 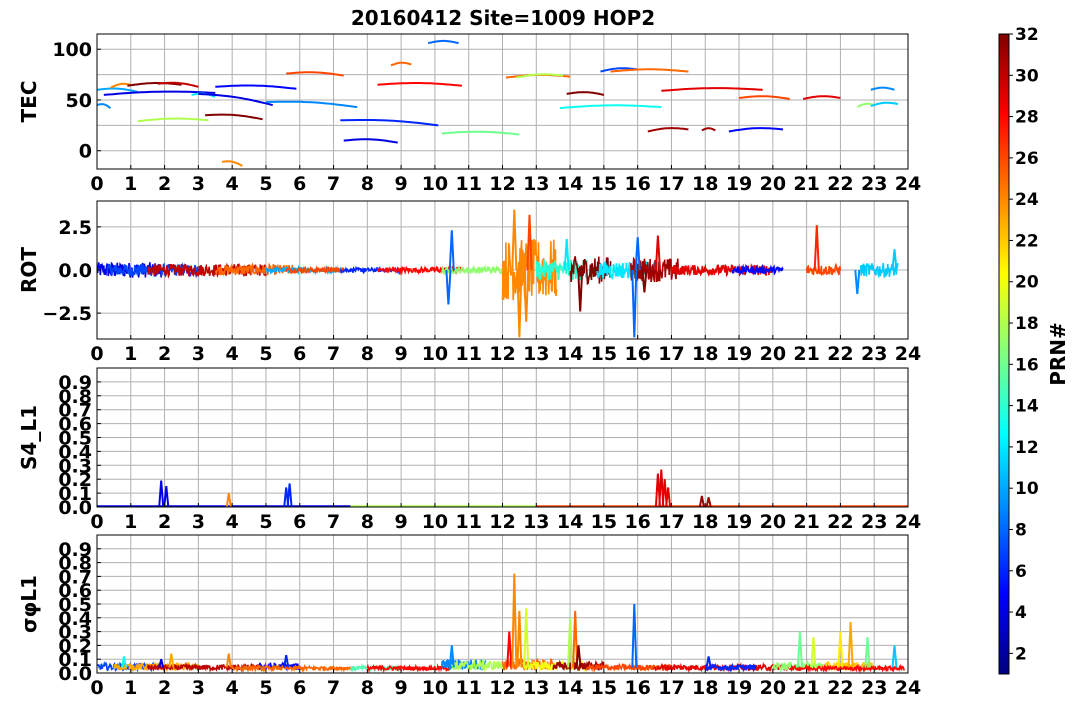 What do you see at coordinates (96, 522) in the screenshot?
I see `x-tick-label: 0` at bounding box center [96, 522].